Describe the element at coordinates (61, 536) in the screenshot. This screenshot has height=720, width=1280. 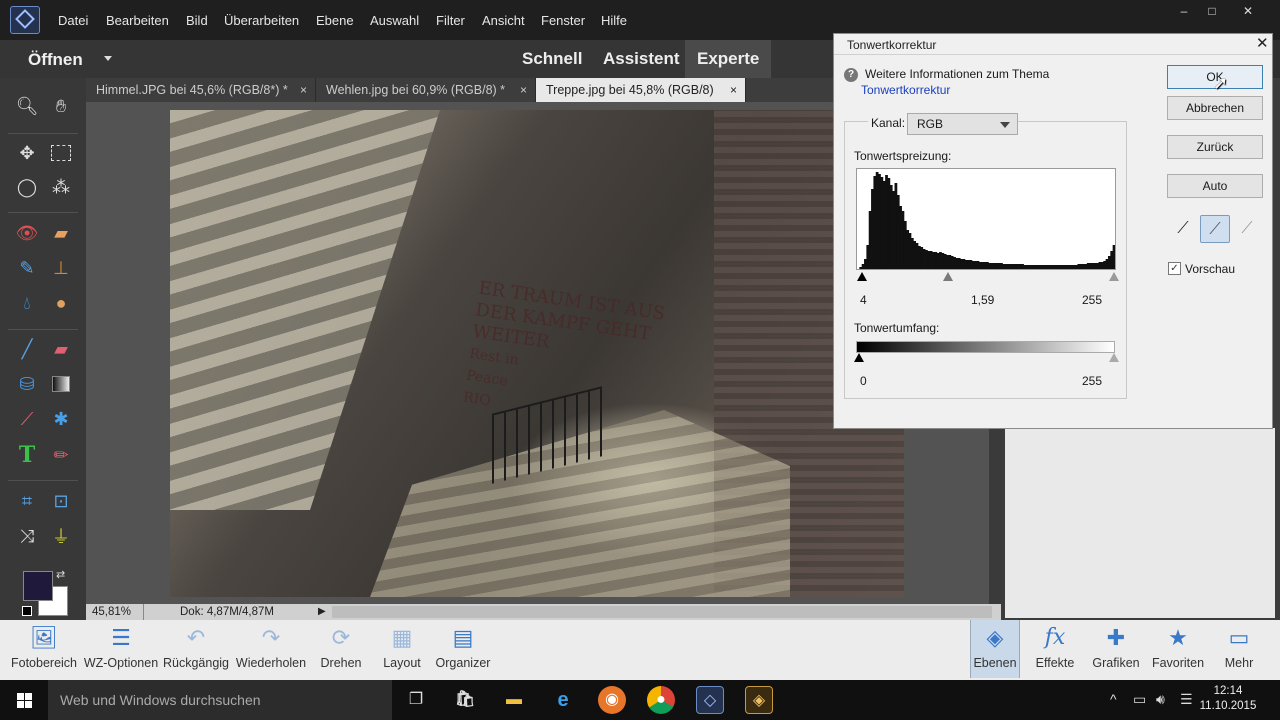
I see `straighten-icon: ⏚` at that location.